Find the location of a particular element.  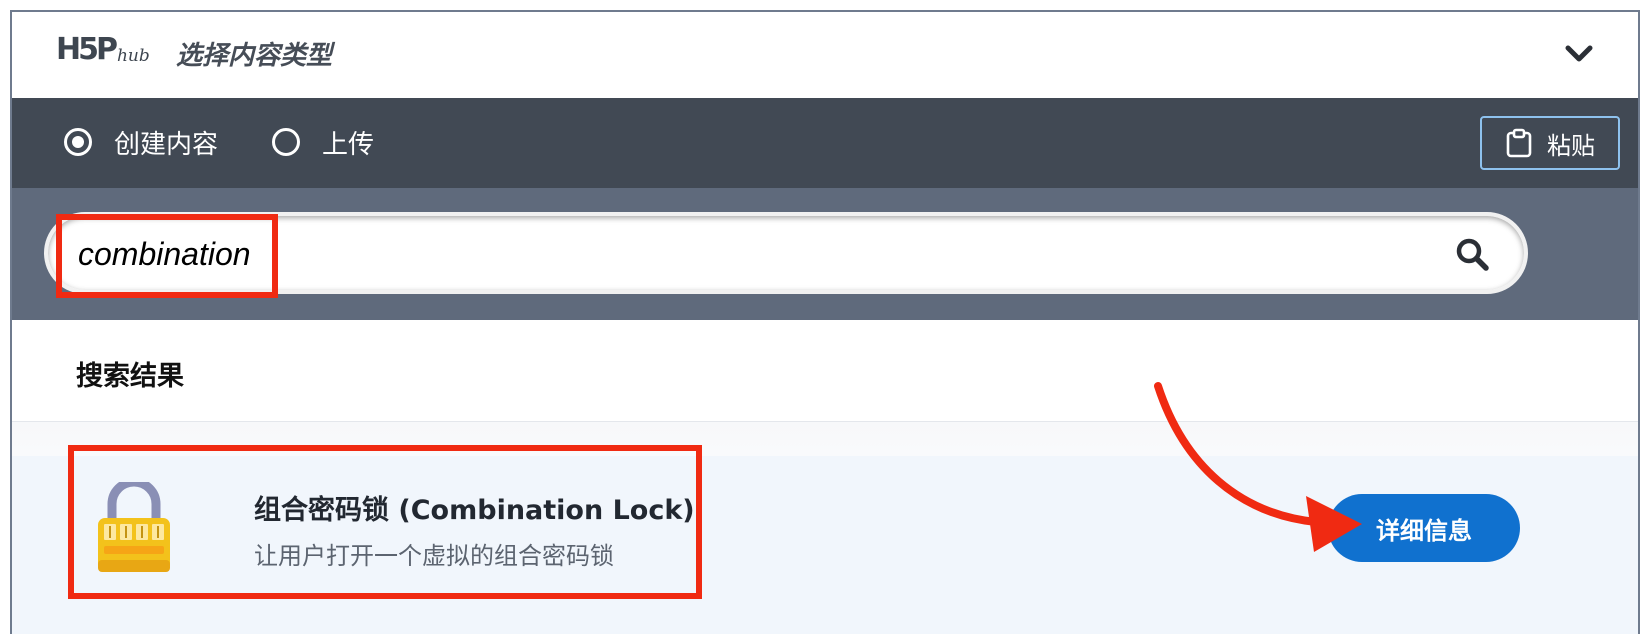

hub-title: 选择内容类型 is located at coordinates (254, 56).